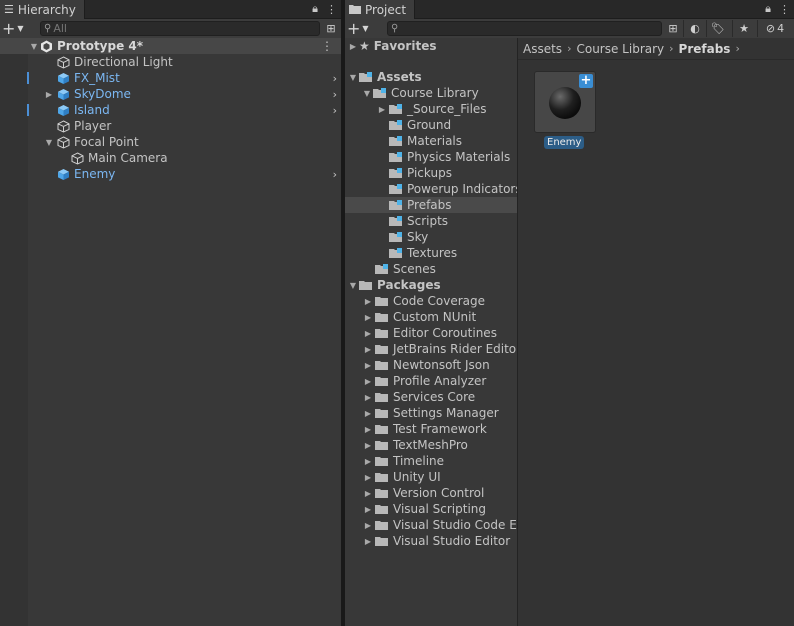 The image size is (794, 626). I want to click on tree-item-pickups: Pickups, so click(420, 173).